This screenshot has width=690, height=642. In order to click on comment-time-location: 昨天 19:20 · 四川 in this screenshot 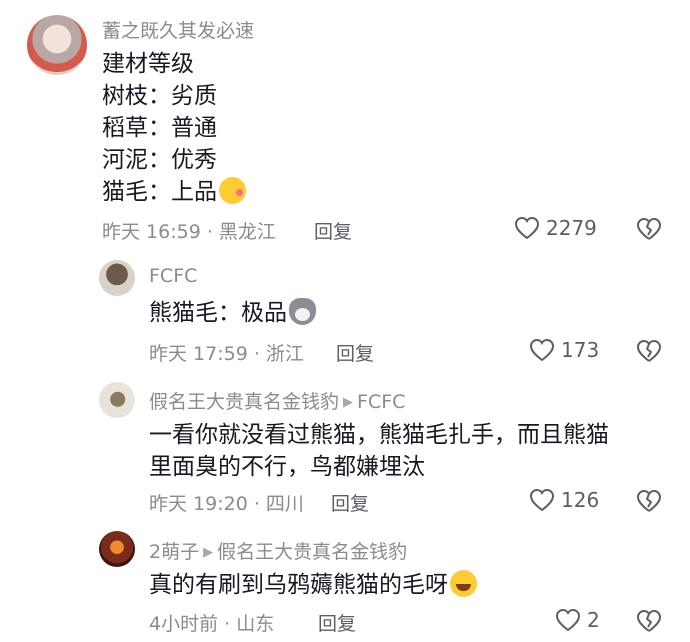, I will do `click(226, 504)`.